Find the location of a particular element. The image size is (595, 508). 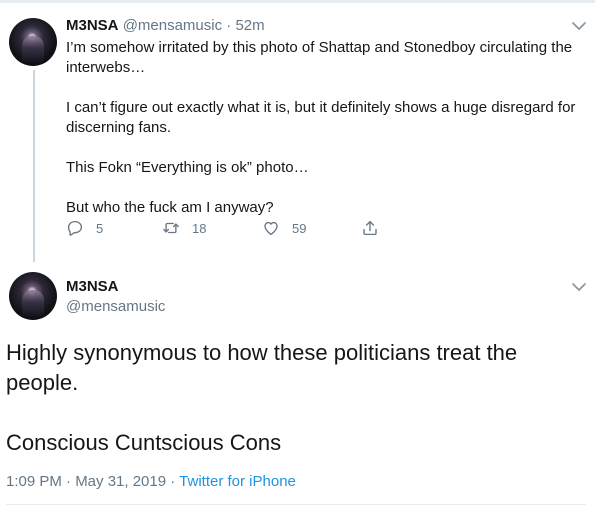

like-button: 59 is located at coordinates (284, 228).